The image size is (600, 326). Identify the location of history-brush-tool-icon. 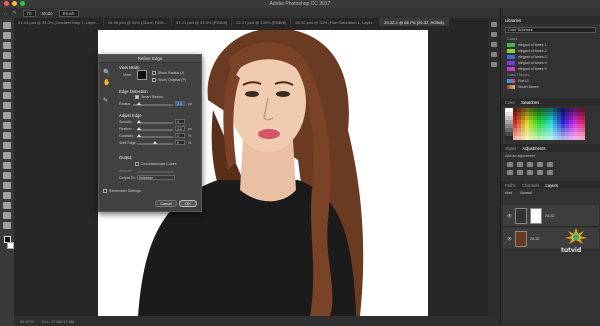
(7, 115).